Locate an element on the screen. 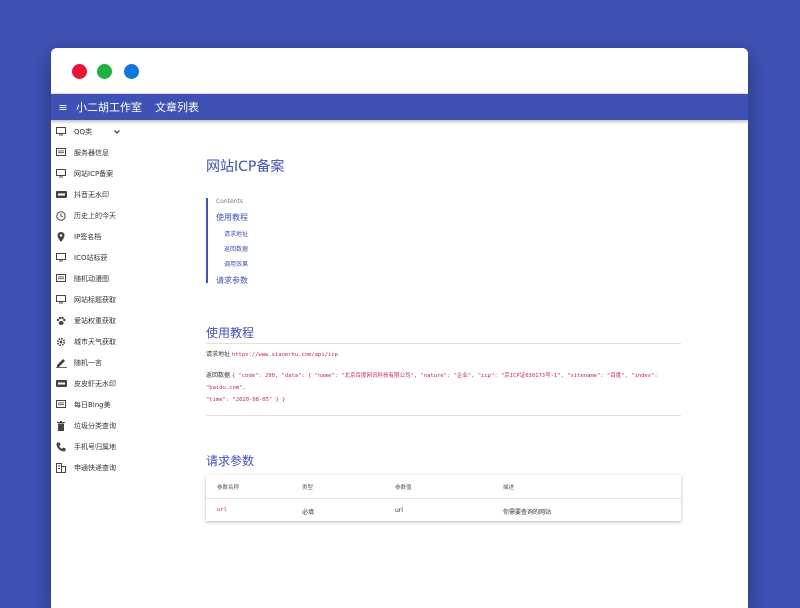 This screenshot has width=800, height=608. location-pin-icon is located at coordinates (61, 236).